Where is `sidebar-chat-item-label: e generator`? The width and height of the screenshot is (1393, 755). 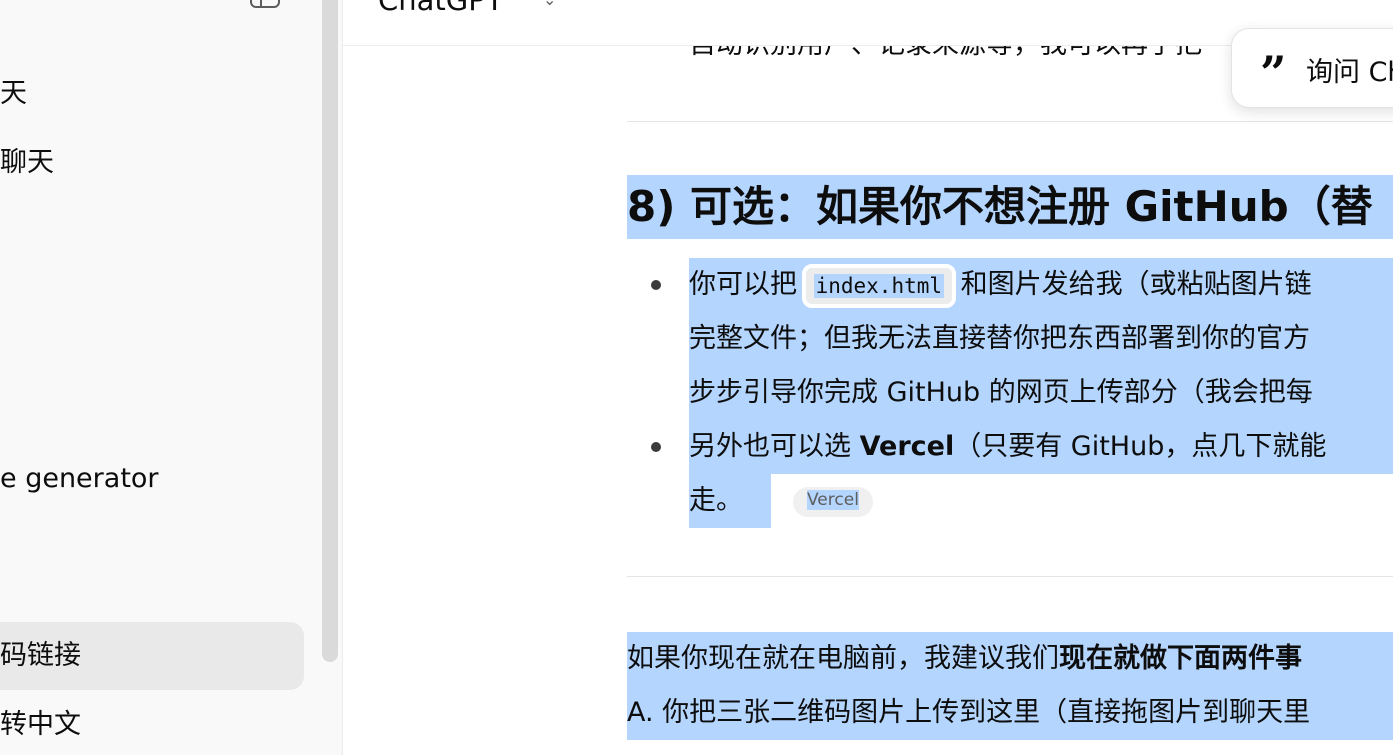 sidebar-chat-item-label: e generator is located at coordinates (79, 478).